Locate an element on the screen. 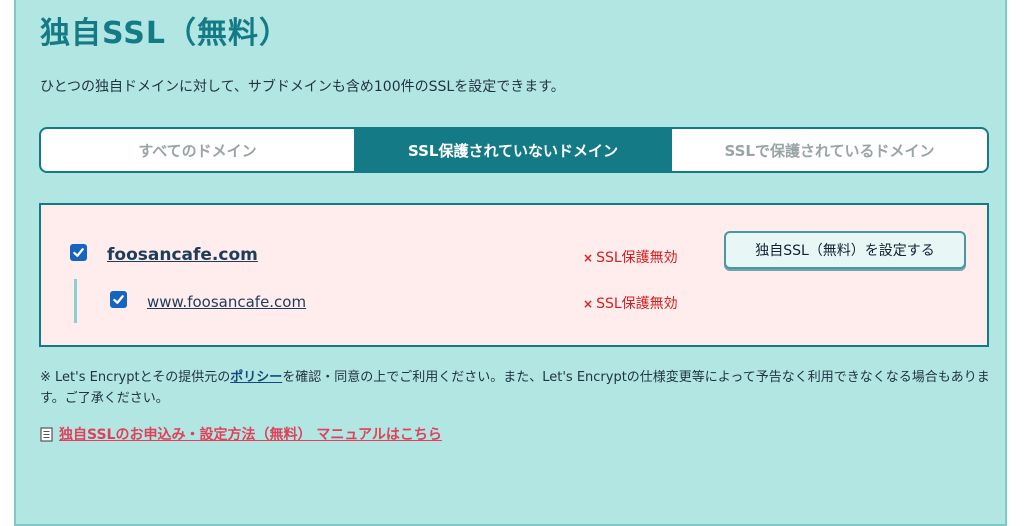  tab-unprotected-domains: SSL保護されていないドメイン is located at coordinates (513, 150).